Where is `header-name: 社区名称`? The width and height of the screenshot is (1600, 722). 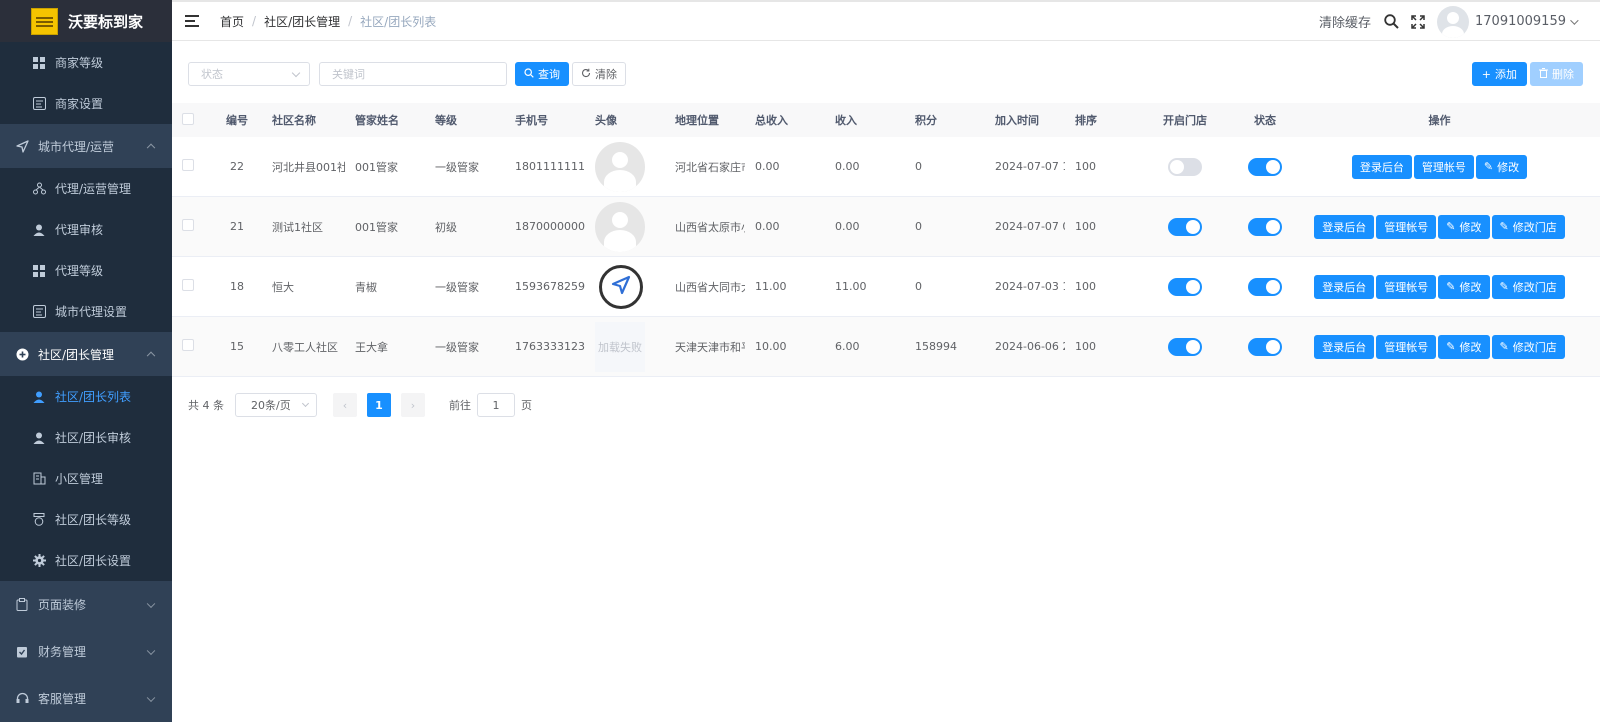
header-name: 社区名称 is located at coordinates (303, 120).